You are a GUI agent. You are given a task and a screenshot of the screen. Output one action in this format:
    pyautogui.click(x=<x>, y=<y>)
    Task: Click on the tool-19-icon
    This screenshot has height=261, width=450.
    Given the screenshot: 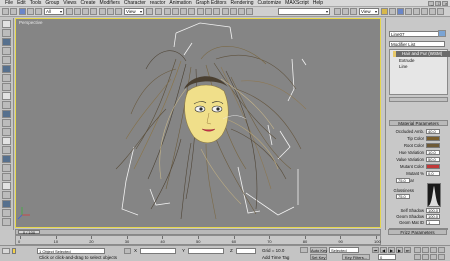 What is the action you would take?
    pyautogui.click(x=6, y=186)
    